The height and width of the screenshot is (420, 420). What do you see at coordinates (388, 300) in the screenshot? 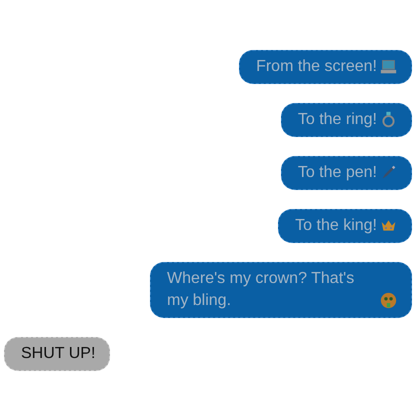
I see `money-face-icon` at bounding box center [388, 300].